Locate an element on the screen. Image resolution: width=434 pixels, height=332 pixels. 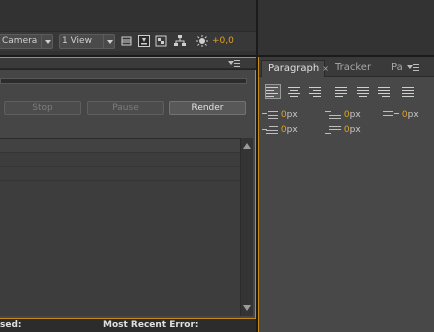
tab-tracker: Tracker is located at coordinates (354, 68).